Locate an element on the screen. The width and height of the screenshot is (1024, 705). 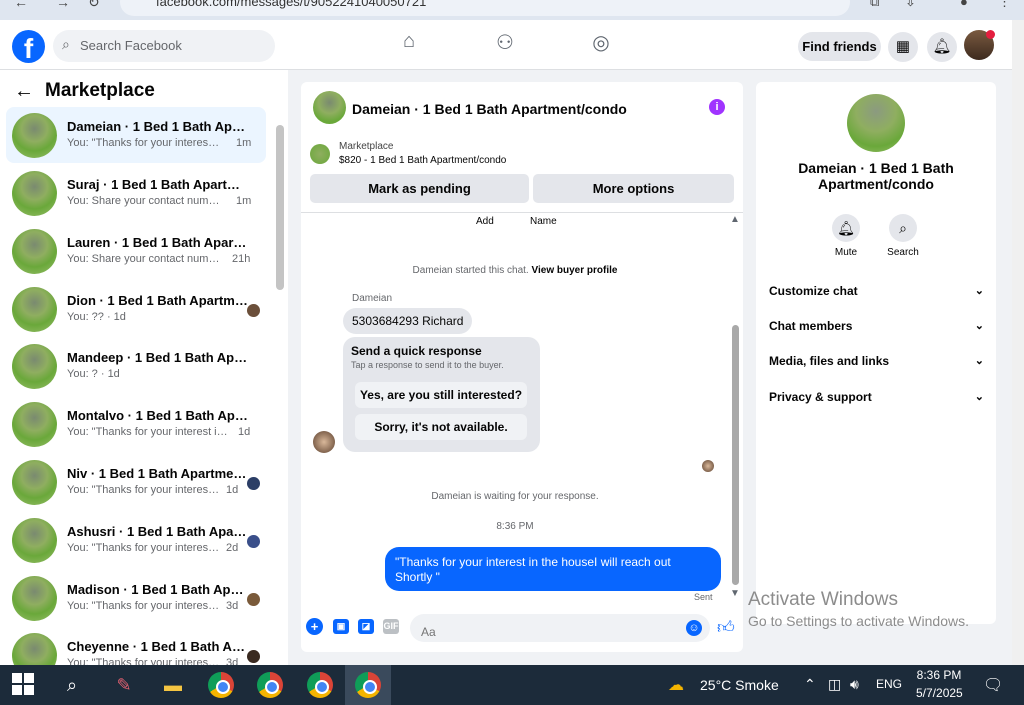
emoji-icon: ☺ is located at coordinates (694, 628).